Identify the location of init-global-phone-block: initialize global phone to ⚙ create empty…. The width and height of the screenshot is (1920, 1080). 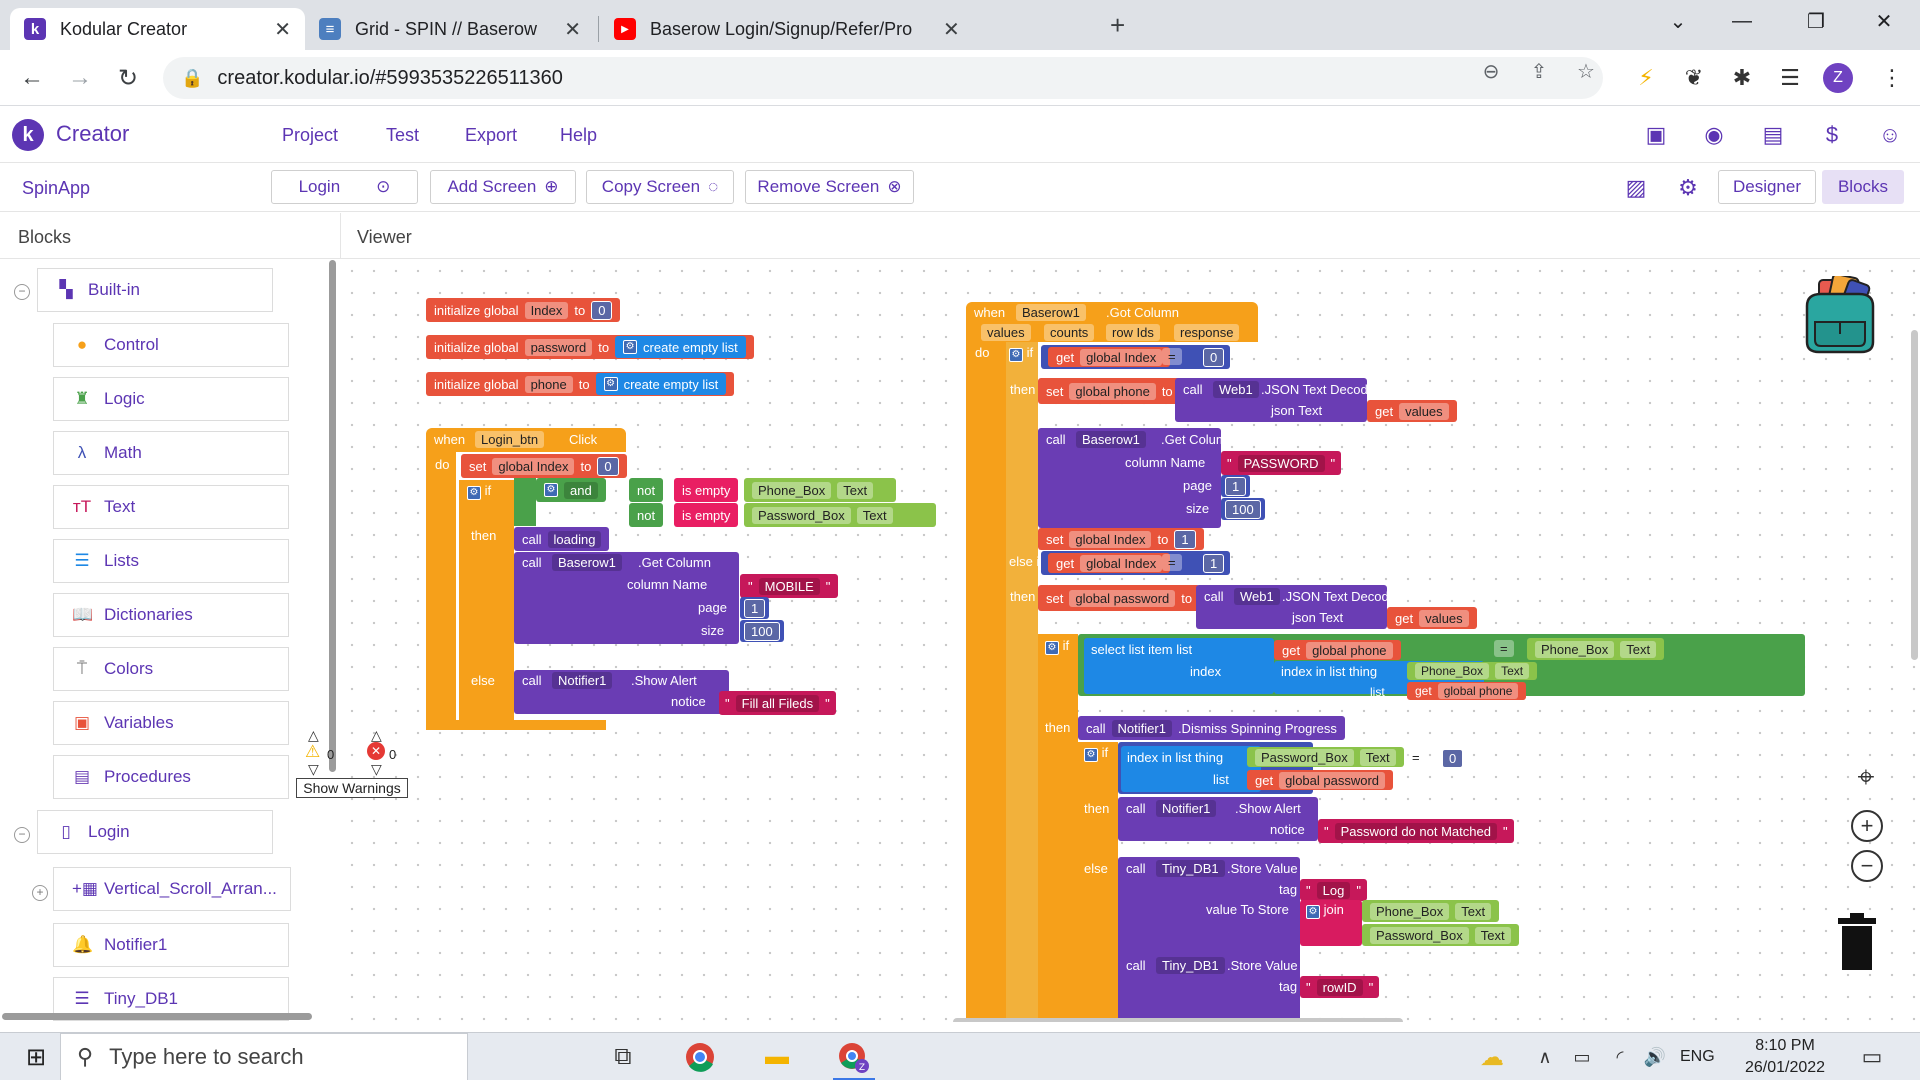
(580, 384).